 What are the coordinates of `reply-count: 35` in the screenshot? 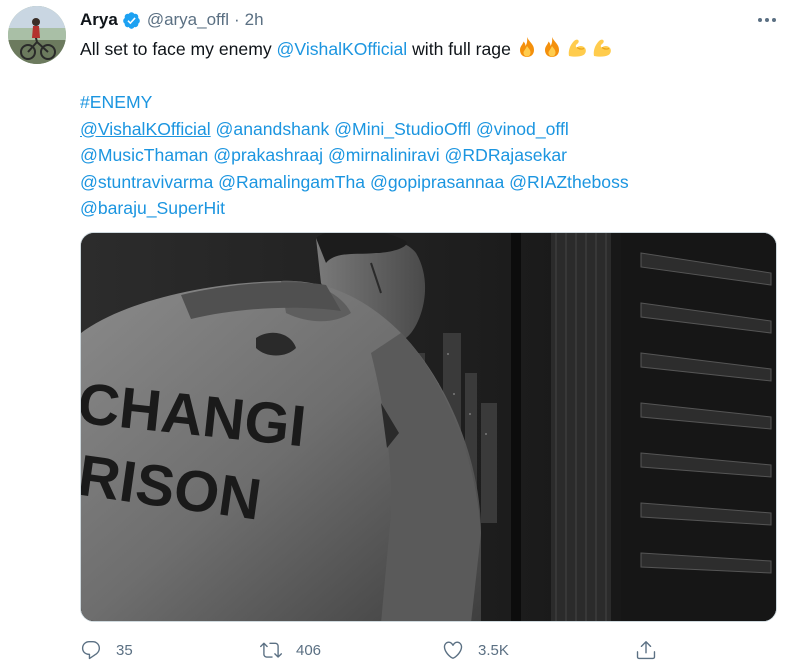 It's located at (124, 650).